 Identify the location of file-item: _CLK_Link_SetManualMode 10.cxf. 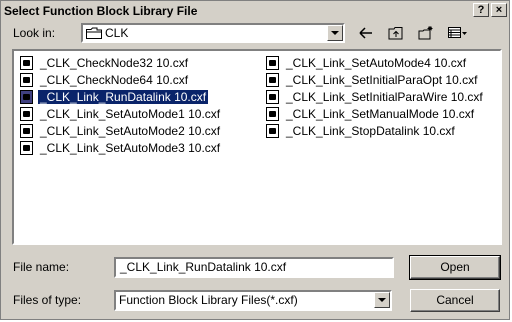
(374, 114).